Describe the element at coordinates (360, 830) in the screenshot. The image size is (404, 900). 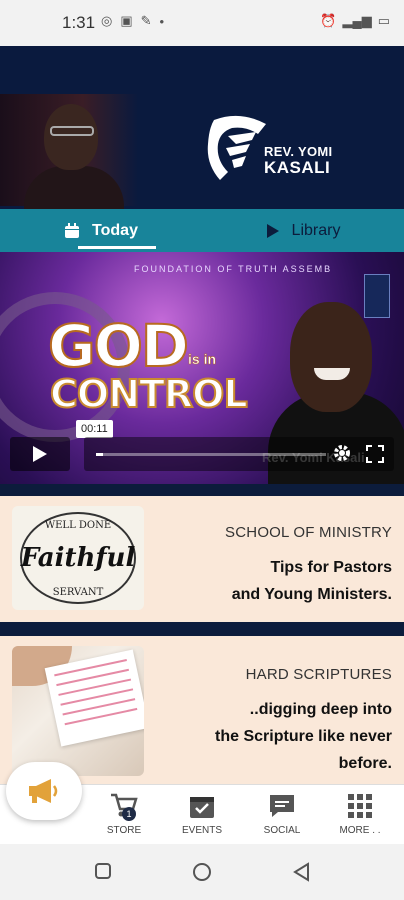
I see `nav-more-label: MORE . .` at that location.